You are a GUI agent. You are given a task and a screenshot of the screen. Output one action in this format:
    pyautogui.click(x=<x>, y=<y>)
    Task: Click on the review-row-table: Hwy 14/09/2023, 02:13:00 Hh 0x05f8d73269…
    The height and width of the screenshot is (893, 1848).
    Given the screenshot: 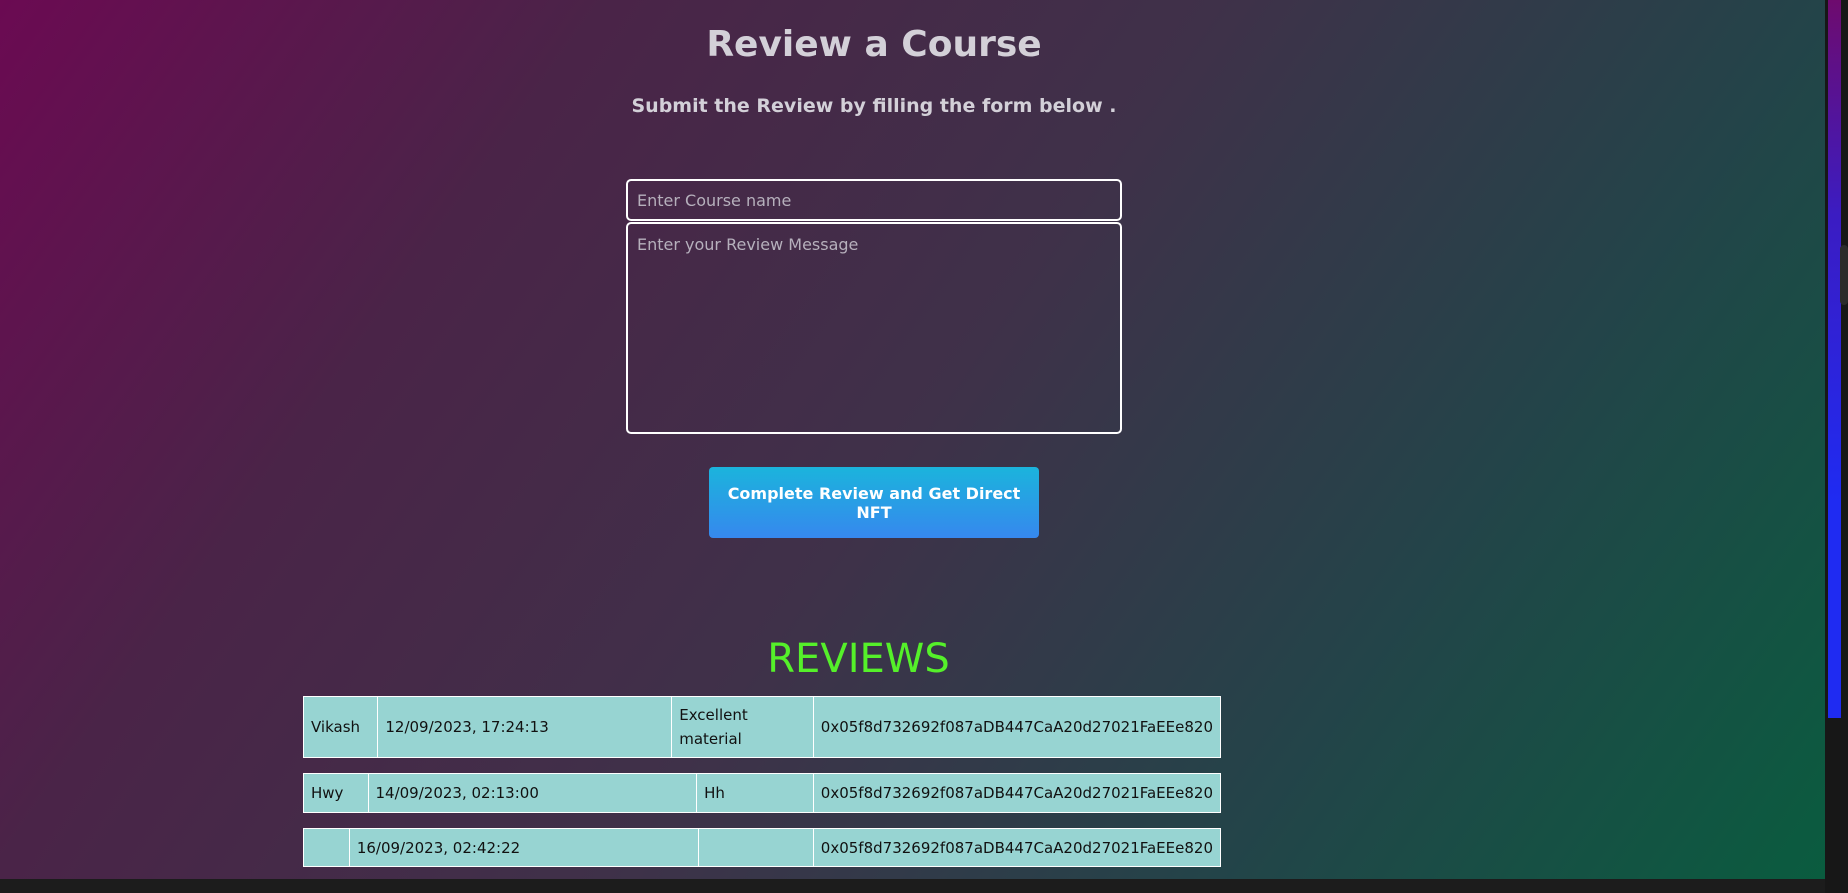 What is the action you would take?
    pyautogui.click(x=762, y=793)
    